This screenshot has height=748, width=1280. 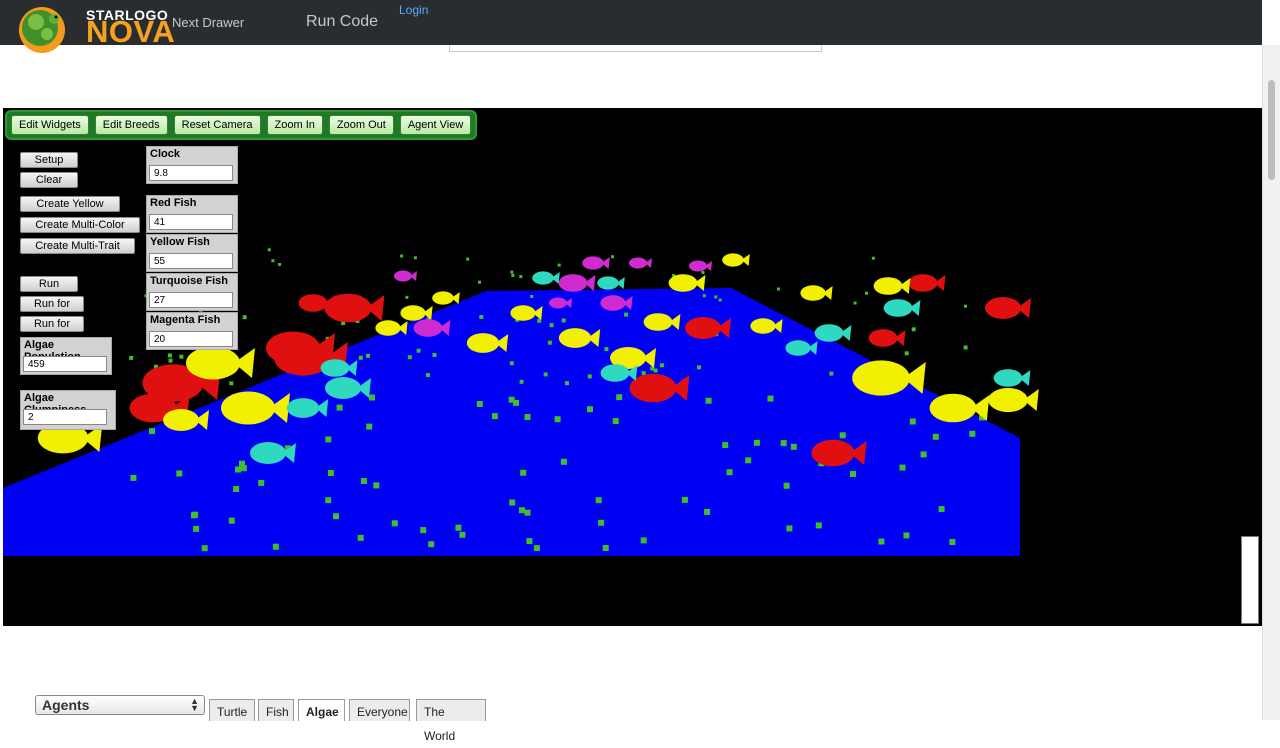 I want to click on algae-clumpiness-value: 2, so click(x=65, y=417).